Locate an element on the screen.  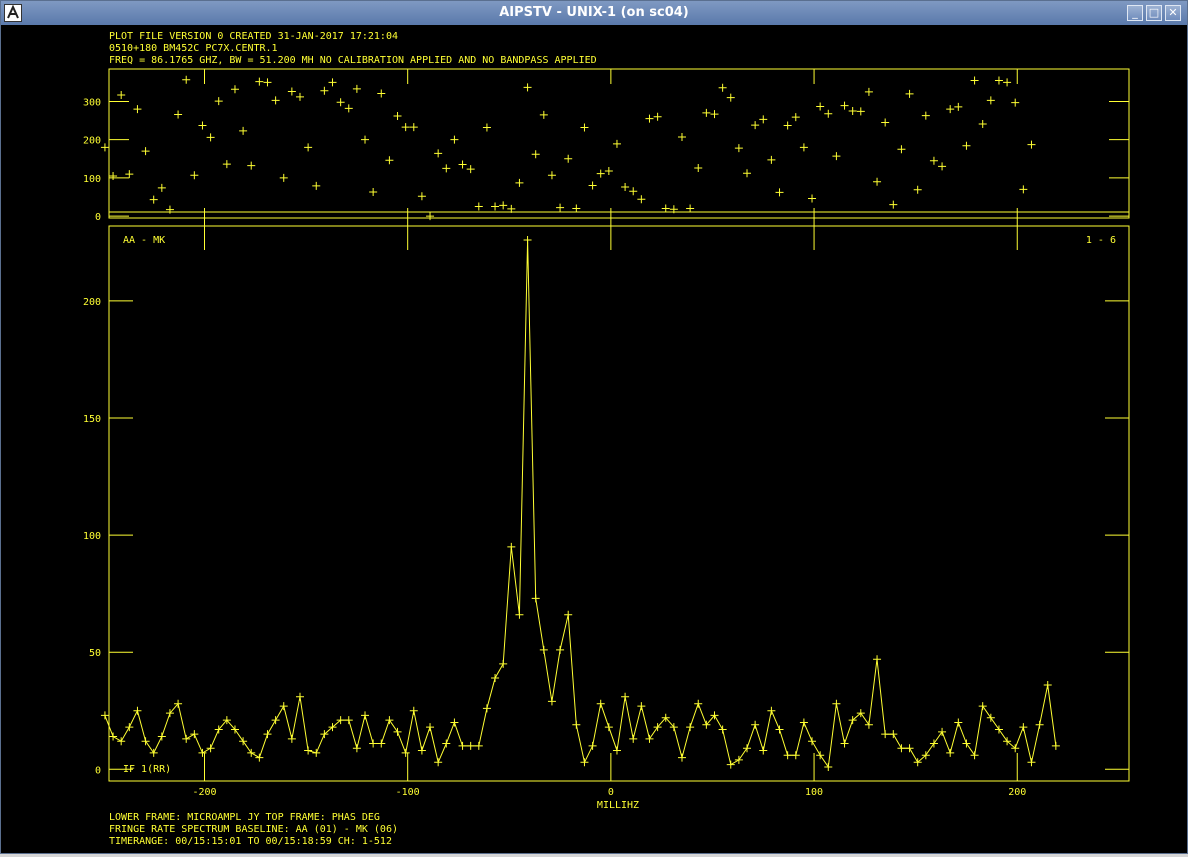
title-bar: AIPSTV - UNIX-1 (on sc04) _ □ ✕ is located at coordinates (594, 13).